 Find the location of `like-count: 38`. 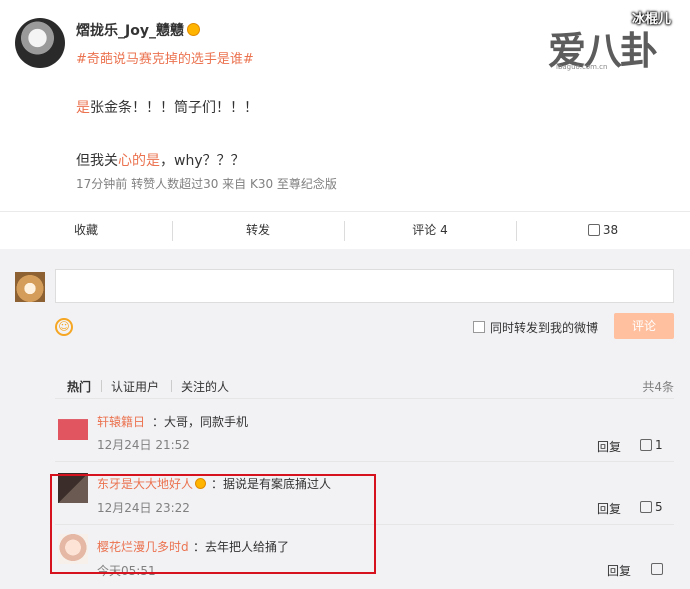

like-count: 38 is located at coordinates (610, 230).